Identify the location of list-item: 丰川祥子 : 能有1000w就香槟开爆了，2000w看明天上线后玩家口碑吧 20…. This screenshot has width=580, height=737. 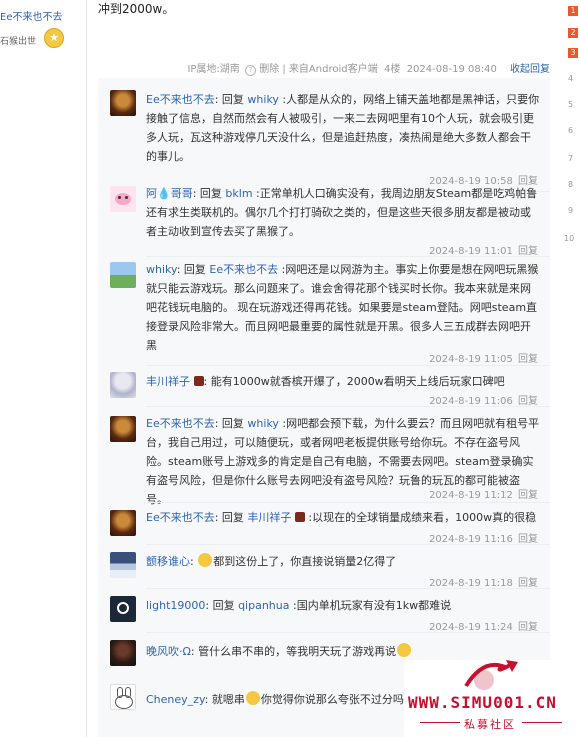
(324, 392).